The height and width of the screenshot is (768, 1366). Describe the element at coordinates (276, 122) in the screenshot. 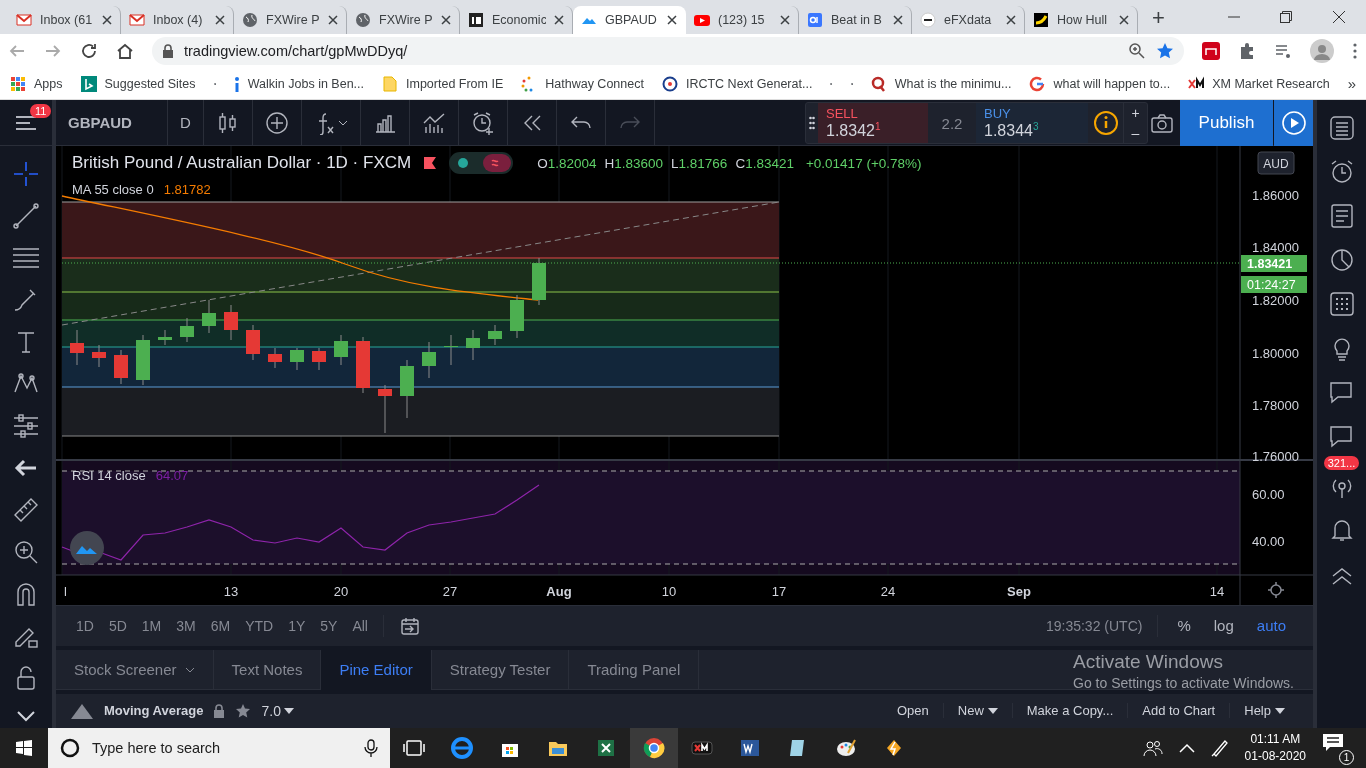

I see `plus-circle-icon` at that location.